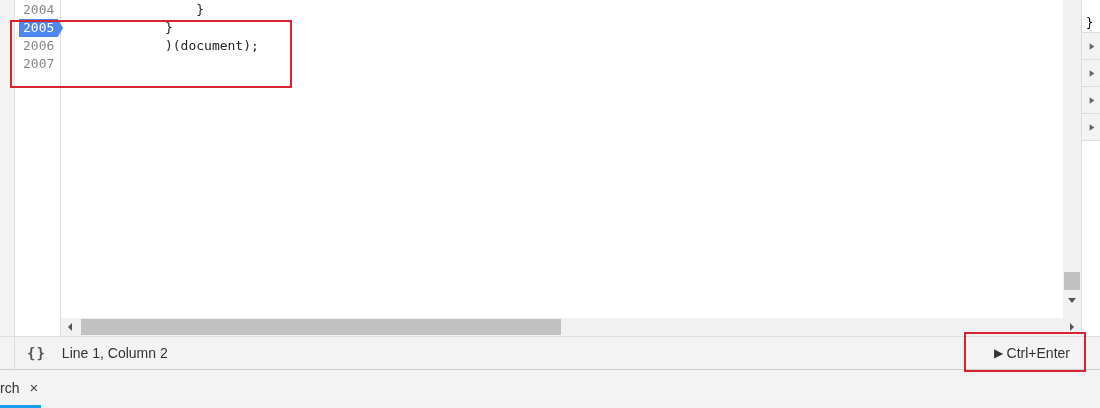 The width and height of the screenshot is (1100, 408). Describe the element at coordinates (1072, 301) in the screenshot. I see `scroll-down-icon` at that location.